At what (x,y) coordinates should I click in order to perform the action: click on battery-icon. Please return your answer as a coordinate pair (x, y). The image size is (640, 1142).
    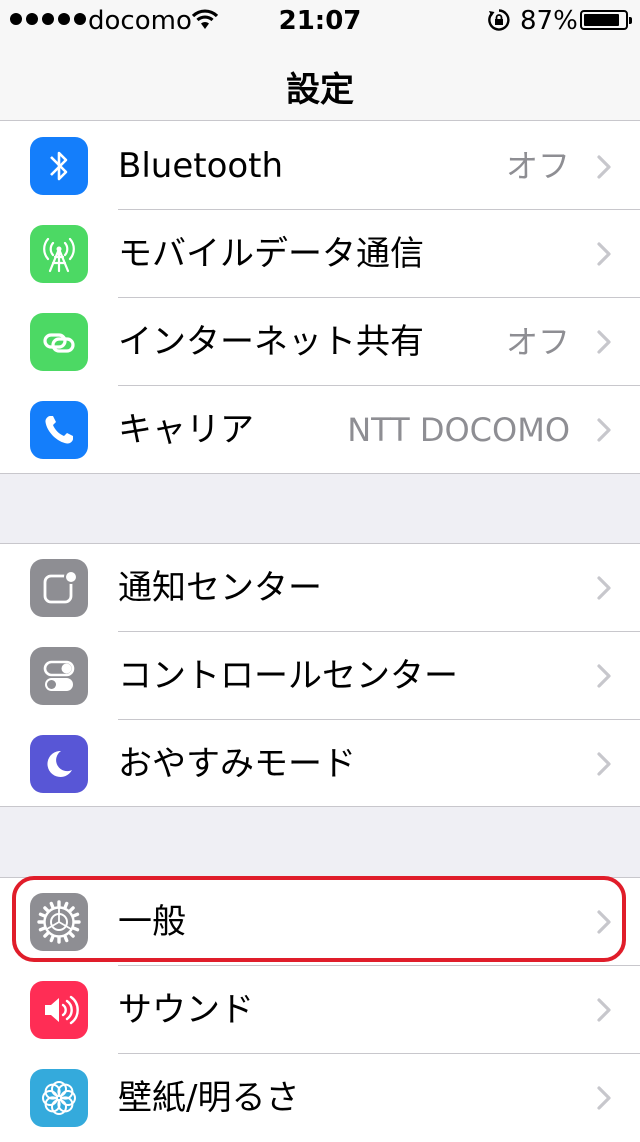
    Looking at the image, I should click on (606, 20).